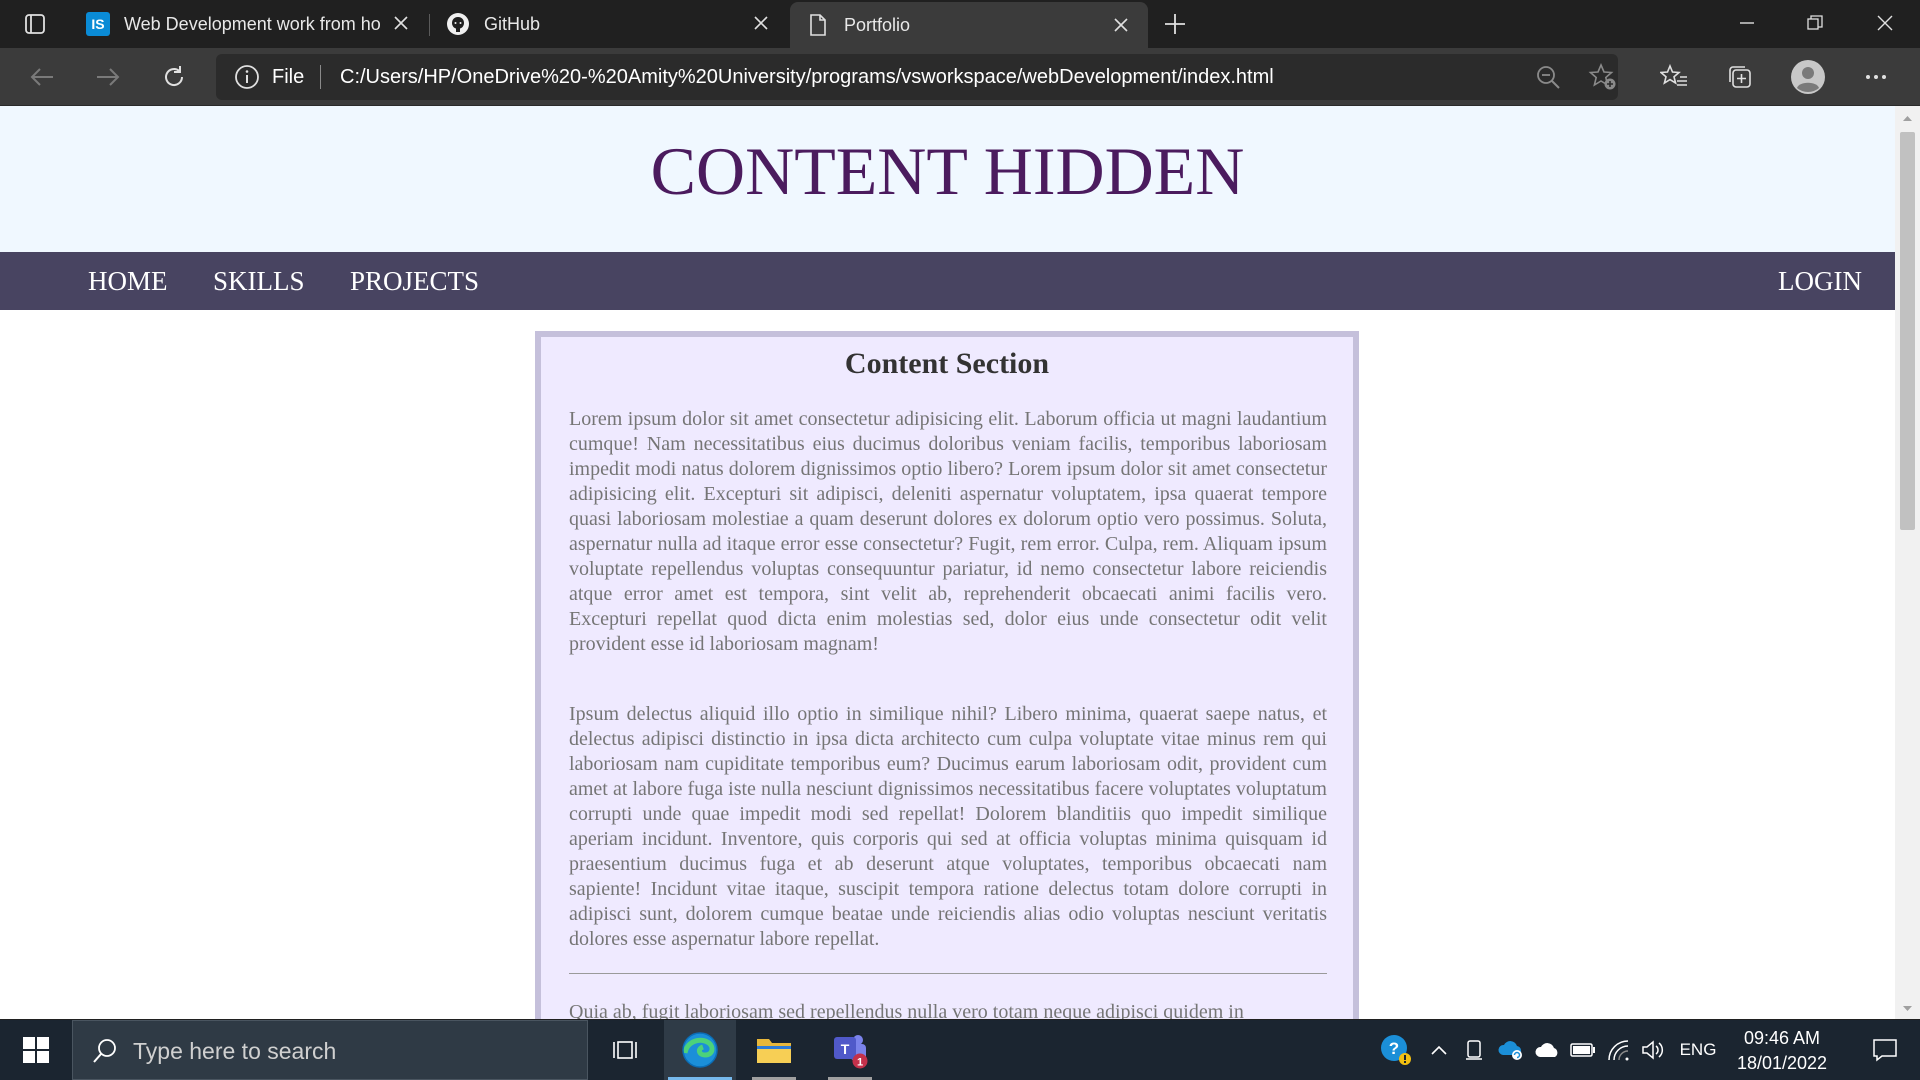  Describe the element at coordinates (36, 1050) in the screenshot. I see `start-button` at that location.